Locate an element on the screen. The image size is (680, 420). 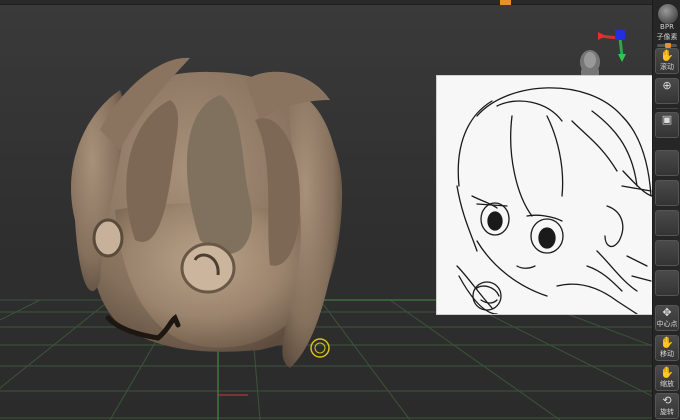
scroll-button-label: 滚动 is located at coordinates (667, 67).